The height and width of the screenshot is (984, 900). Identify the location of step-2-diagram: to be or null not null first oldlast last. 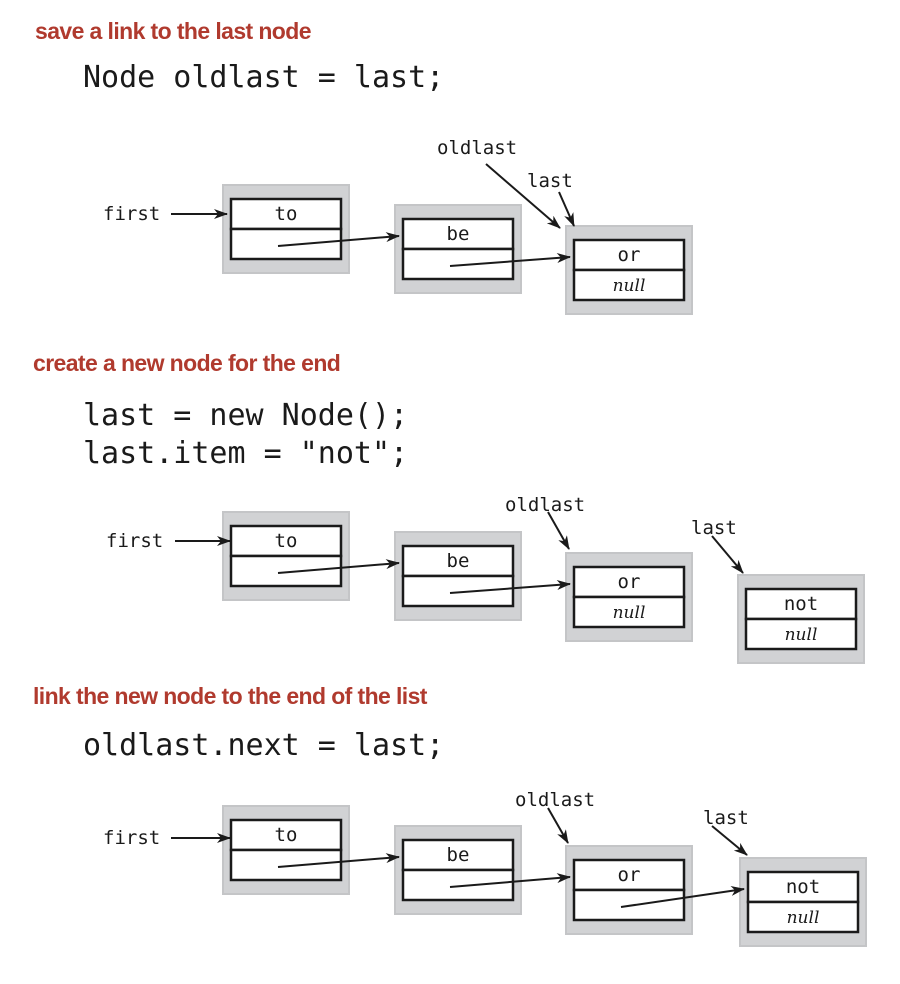
(485, 579).